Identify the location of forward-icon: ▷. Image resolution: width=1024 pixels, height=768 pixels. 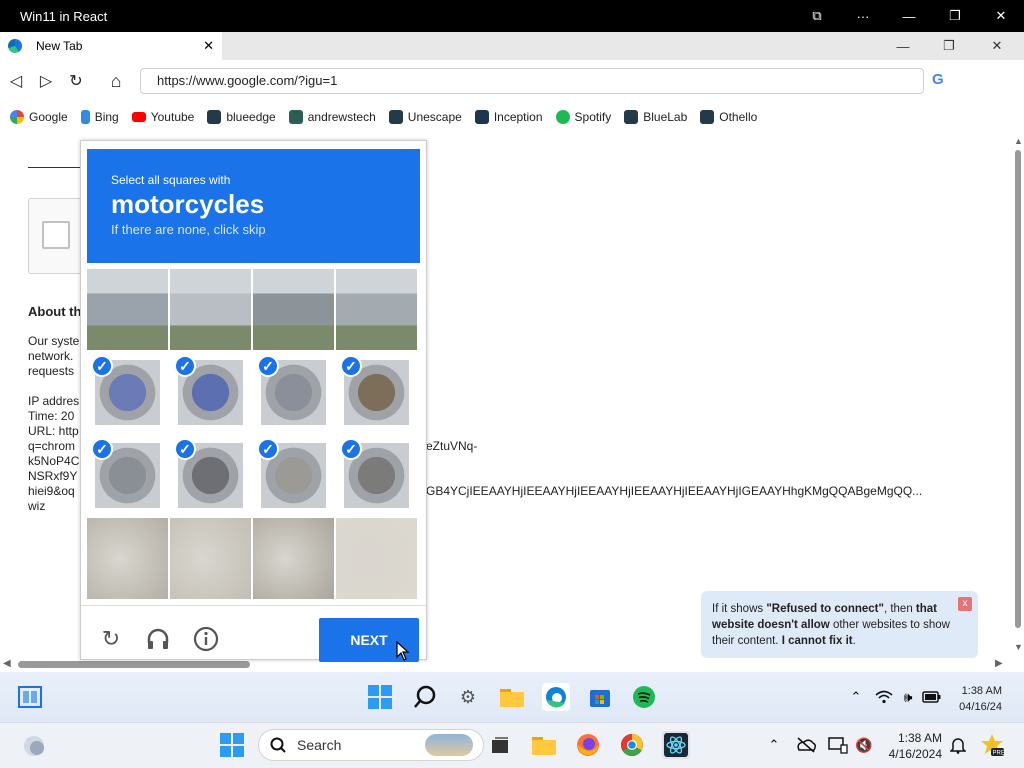
(46, 81).